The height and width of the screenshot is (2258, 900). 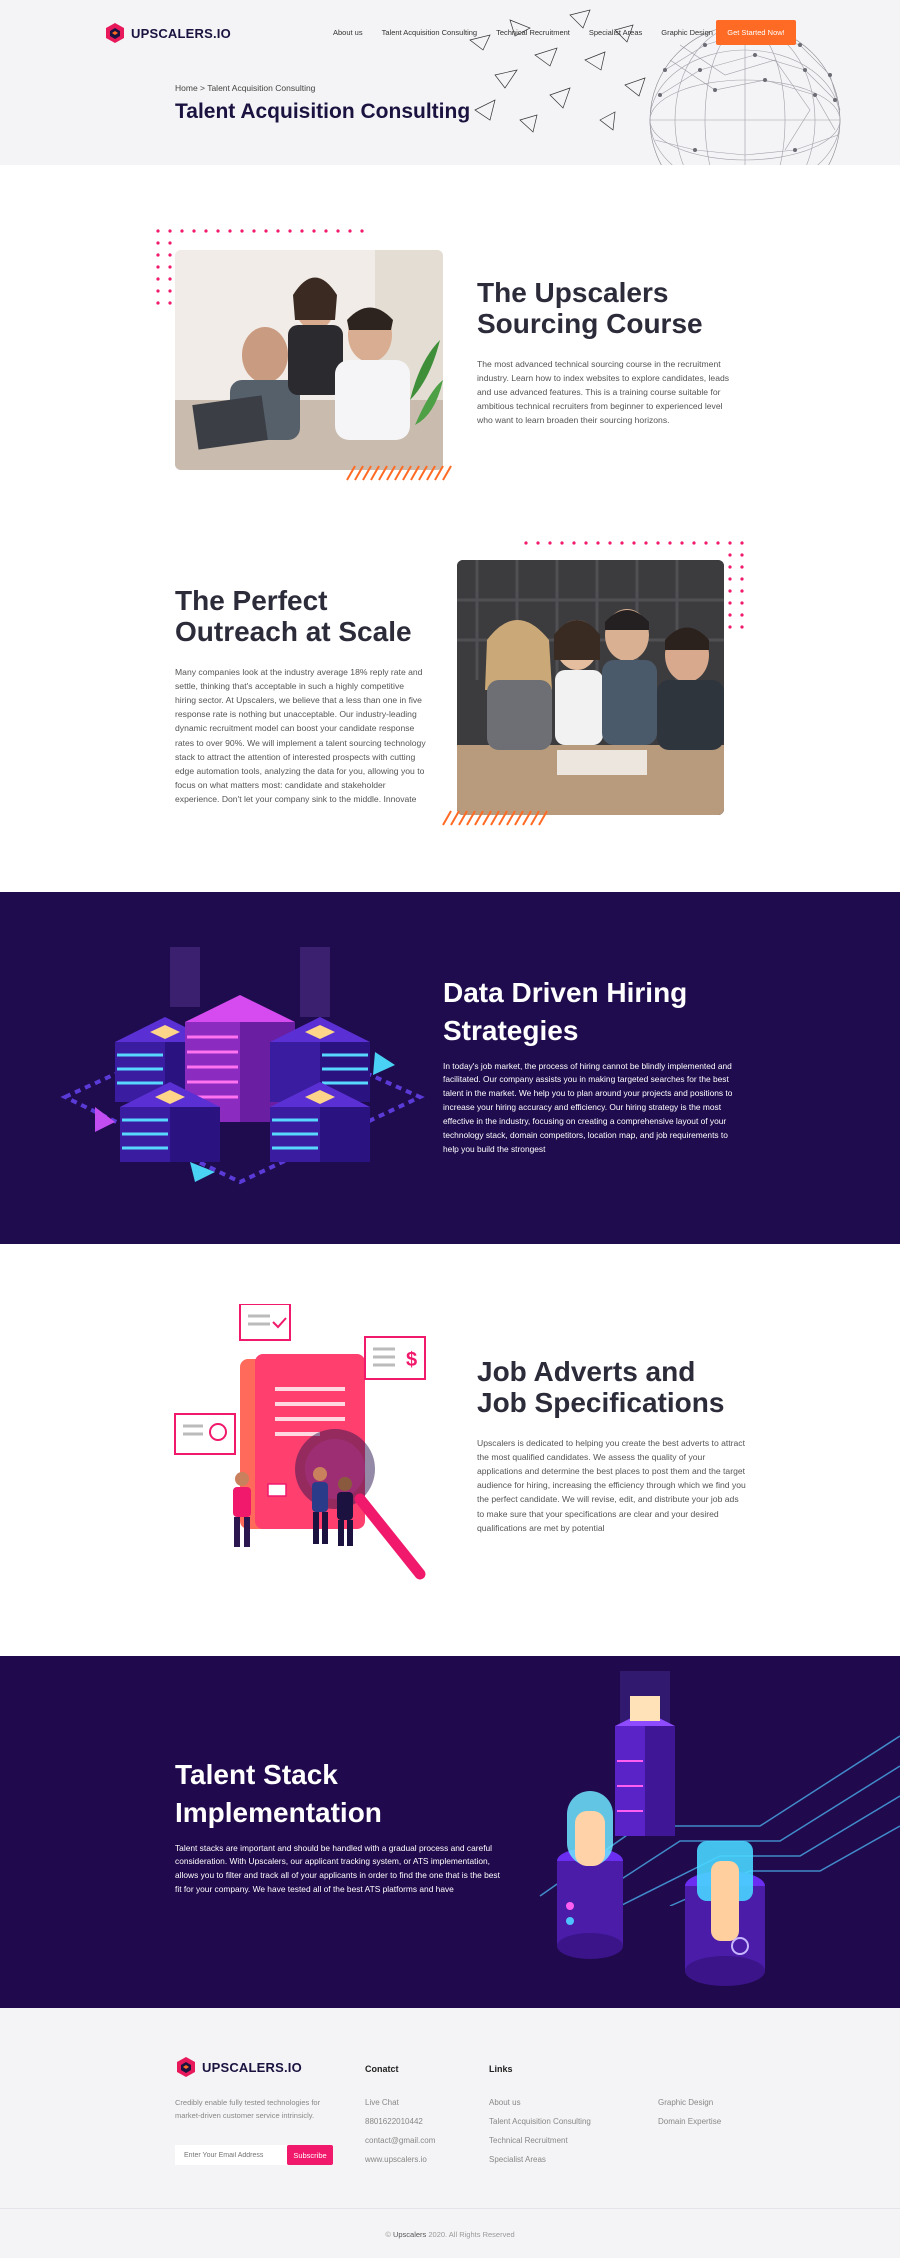 What do you see at coordinates (400, 2164) in the screenshot?
I see `contact-website: www.upscalers.io` at bounding box center [400, 2164].